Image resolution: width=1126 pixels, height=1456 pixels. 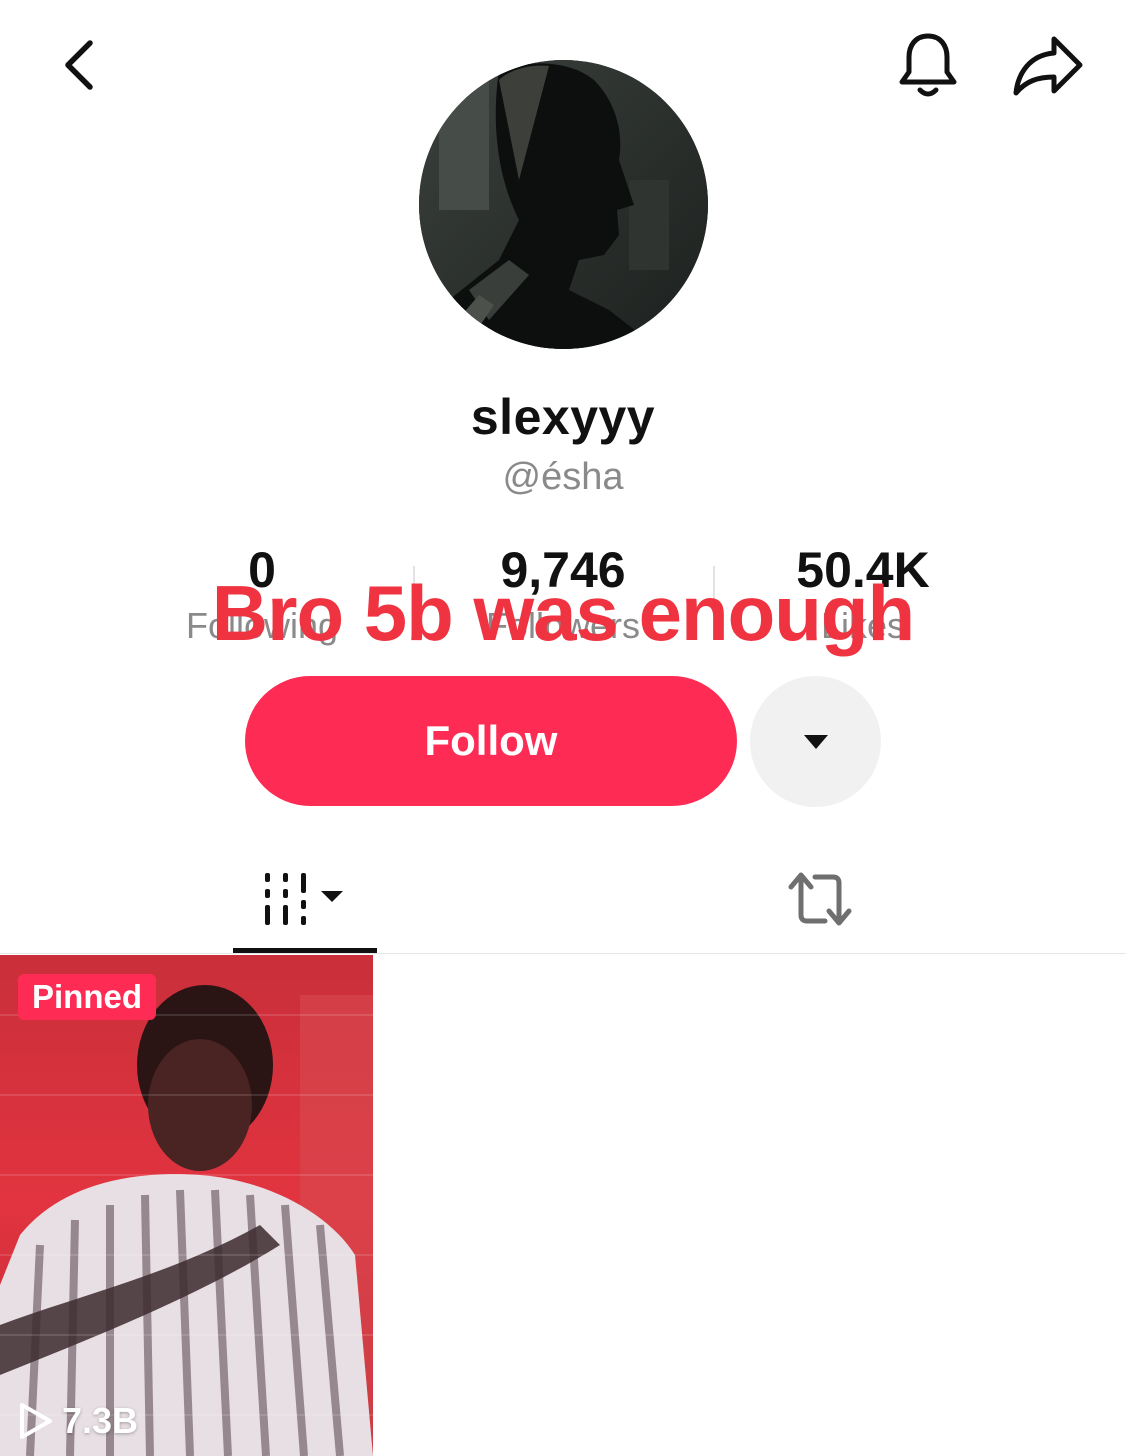 I want to click on video-thumbnail-image, so click(x=186, y=1205).